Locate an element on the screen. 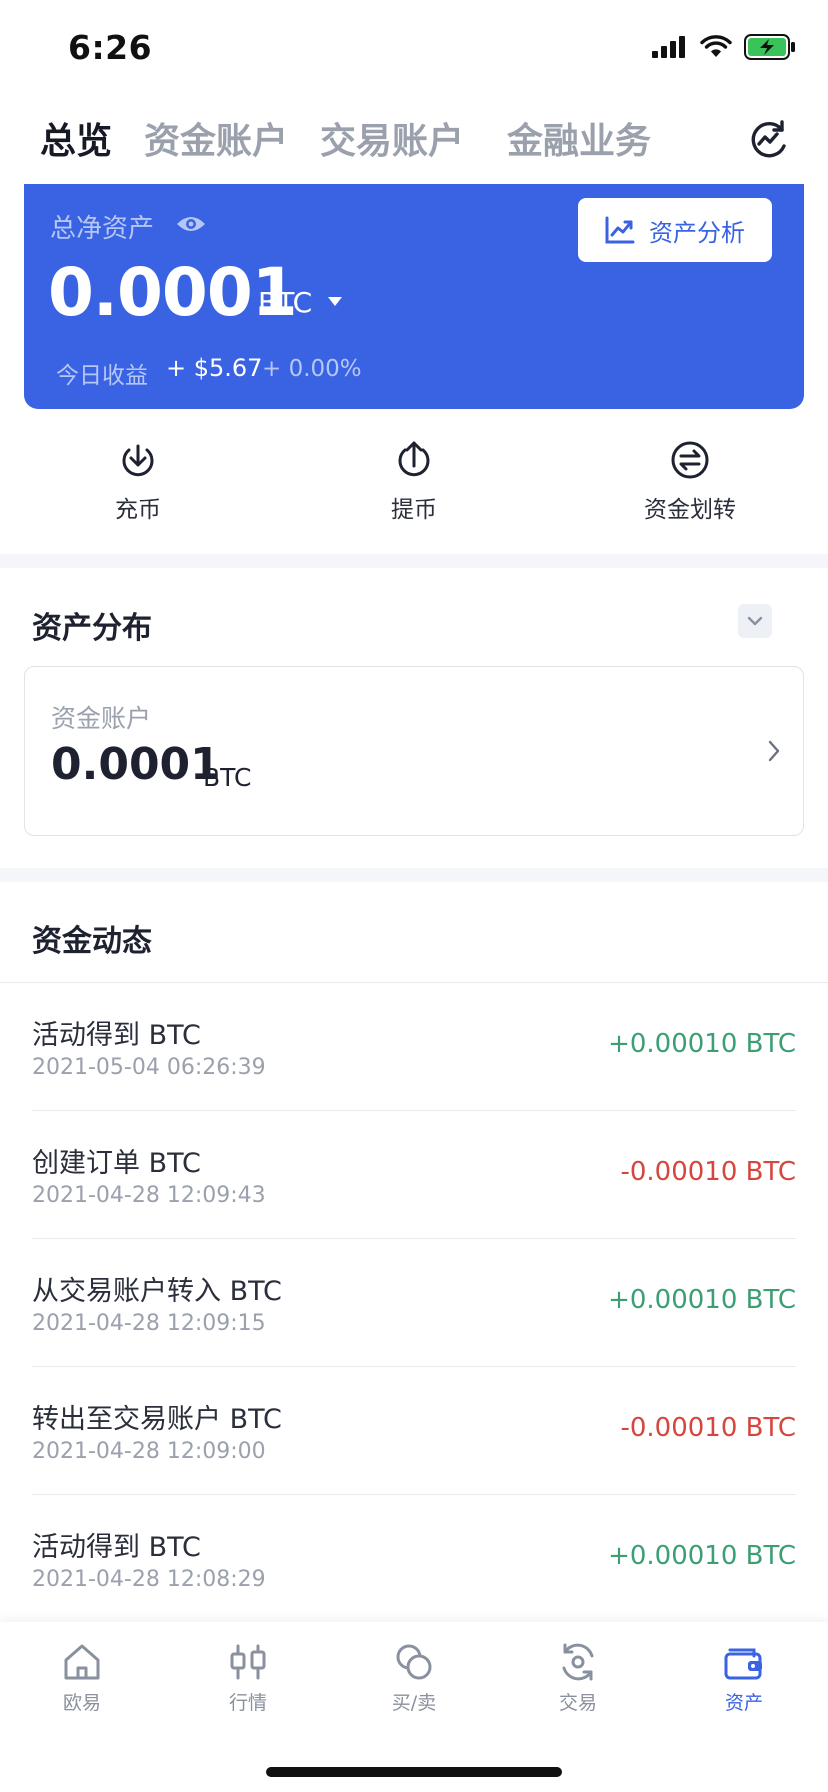 This screenshot has width=828, height=1792. eye-icon is located at coordinates (191, 224).